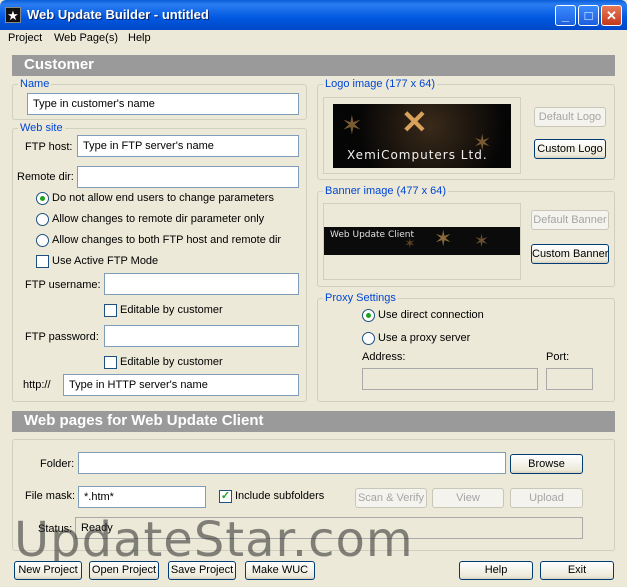 This screenshot has height=587, width=627. I want to click on window-title: Web Update Builder - untitled, so click(118, 14).